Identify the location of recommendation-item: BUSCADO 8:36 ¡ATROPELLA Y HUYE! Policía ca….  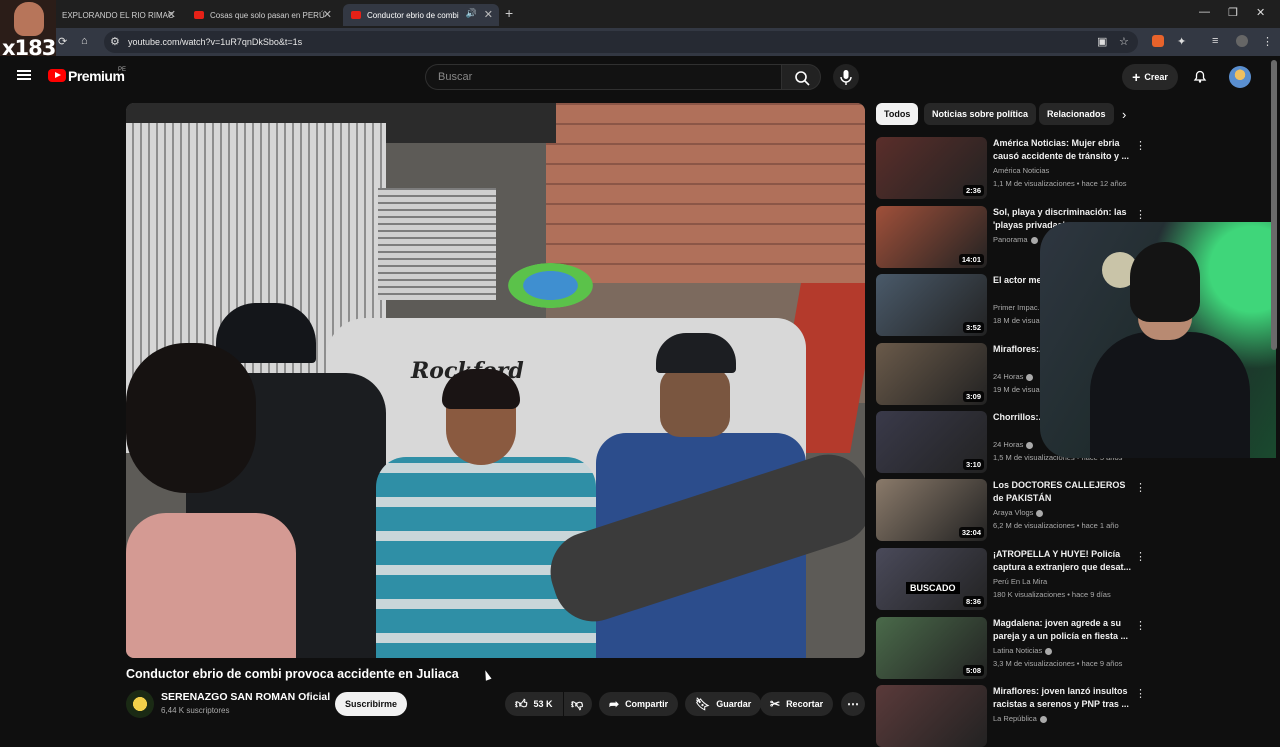
(1076, 579).